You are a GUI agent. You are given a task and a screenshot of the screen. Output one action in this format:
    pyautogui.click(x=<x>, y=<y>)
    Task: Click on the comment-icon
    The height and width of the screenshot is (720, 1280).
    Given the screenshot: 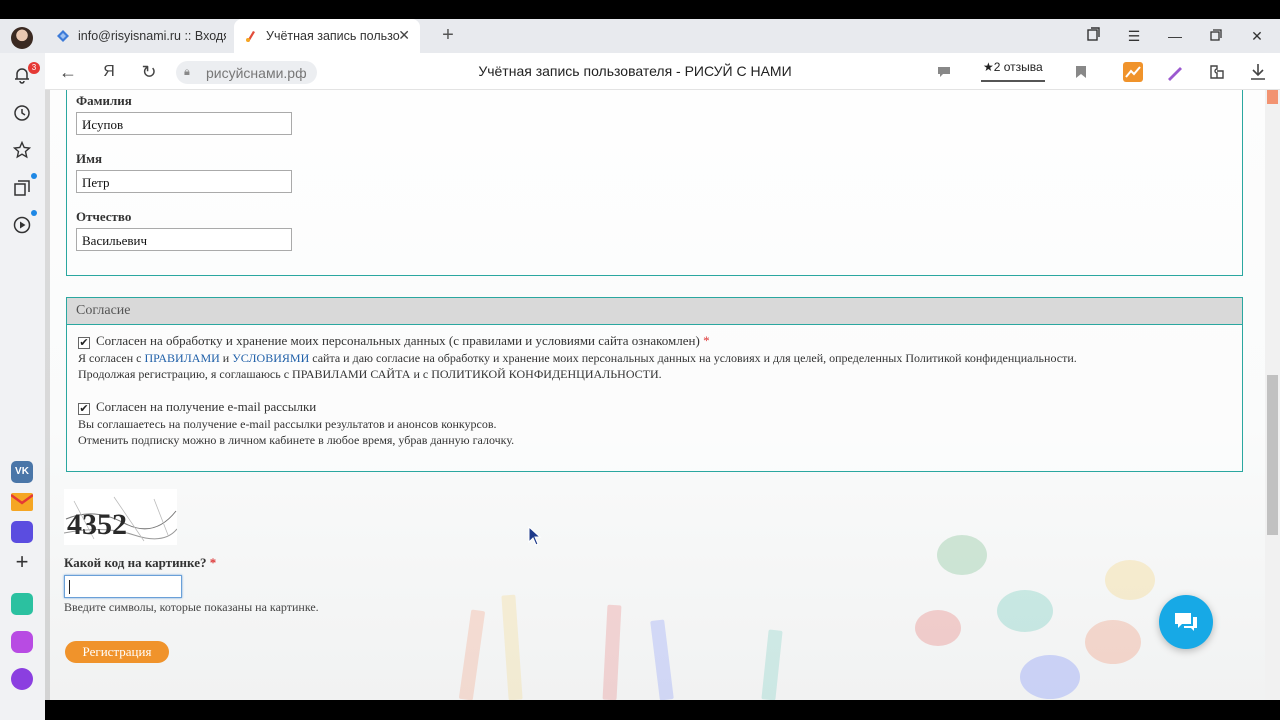 What is the action you would take?
    pyautogui.click(x=944, y=72)
    